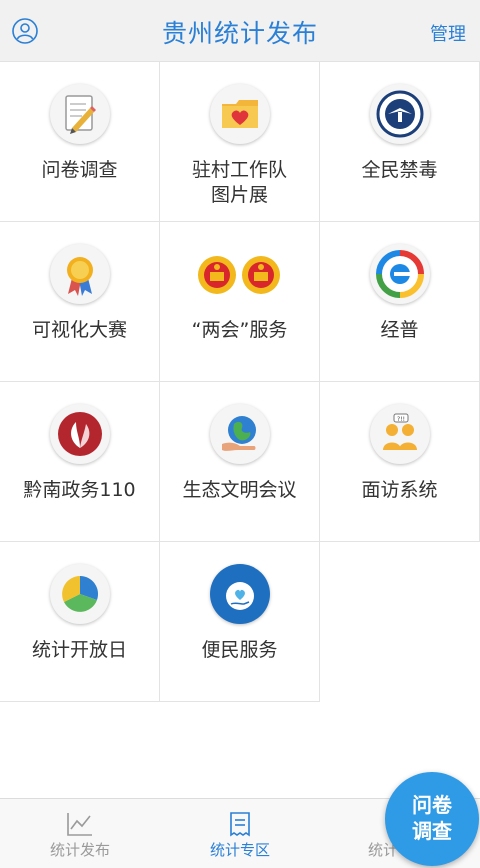 The image size is (480, 868). I want to click on tab-label: 统计专区, so click(239, 850).